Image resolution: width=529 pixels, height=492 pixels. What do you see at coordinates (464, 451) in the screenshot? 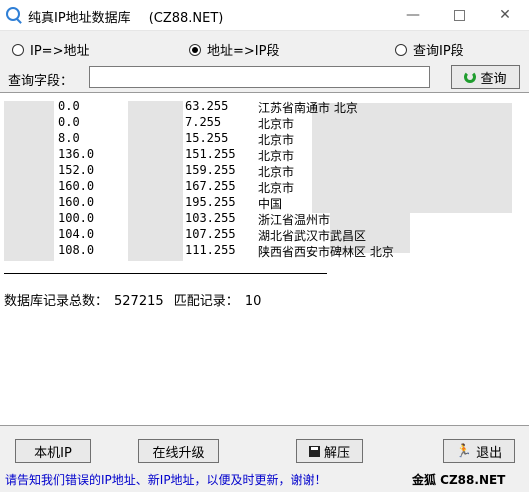
I see `running-man-icon: 🏃` at bounding box center [464, 451].